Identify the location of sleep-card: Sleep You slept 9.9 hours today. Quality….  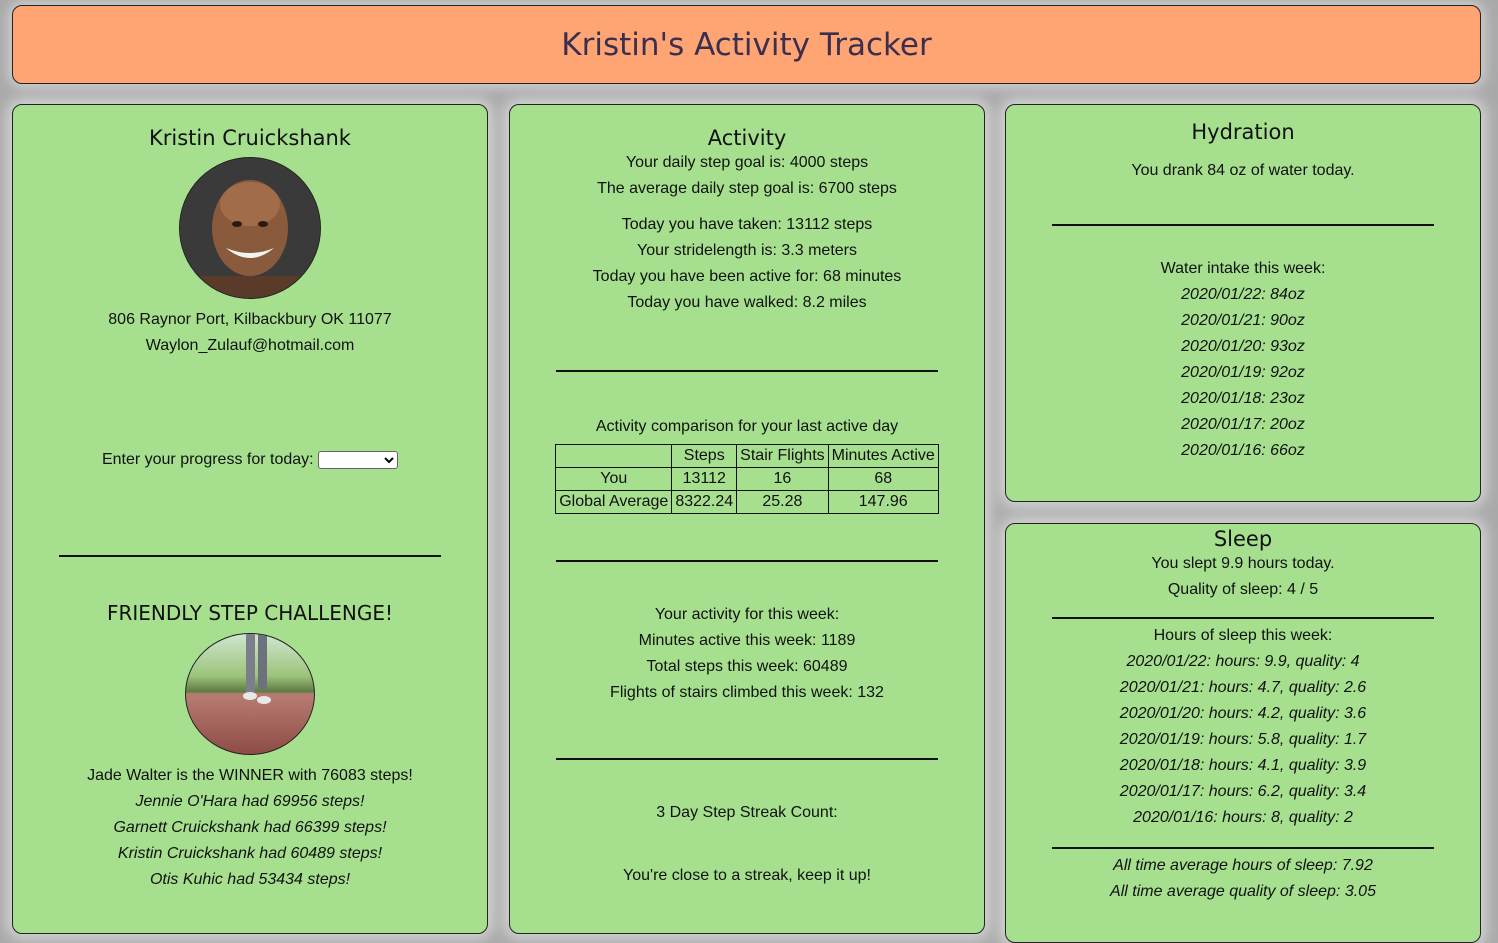
(1243, 733).